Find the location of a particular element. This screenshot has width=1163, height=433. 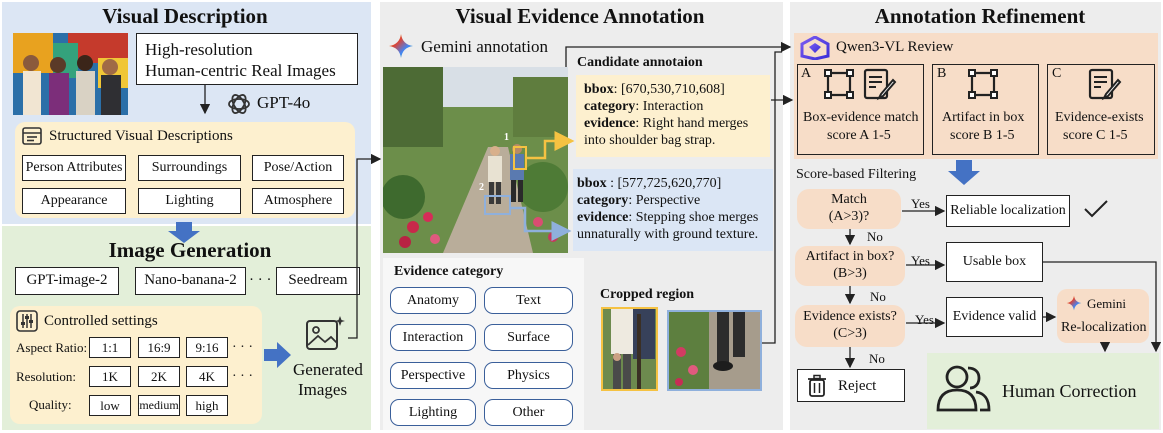

aspect-16-9: 16:9 is located at coordinates (159, 347).